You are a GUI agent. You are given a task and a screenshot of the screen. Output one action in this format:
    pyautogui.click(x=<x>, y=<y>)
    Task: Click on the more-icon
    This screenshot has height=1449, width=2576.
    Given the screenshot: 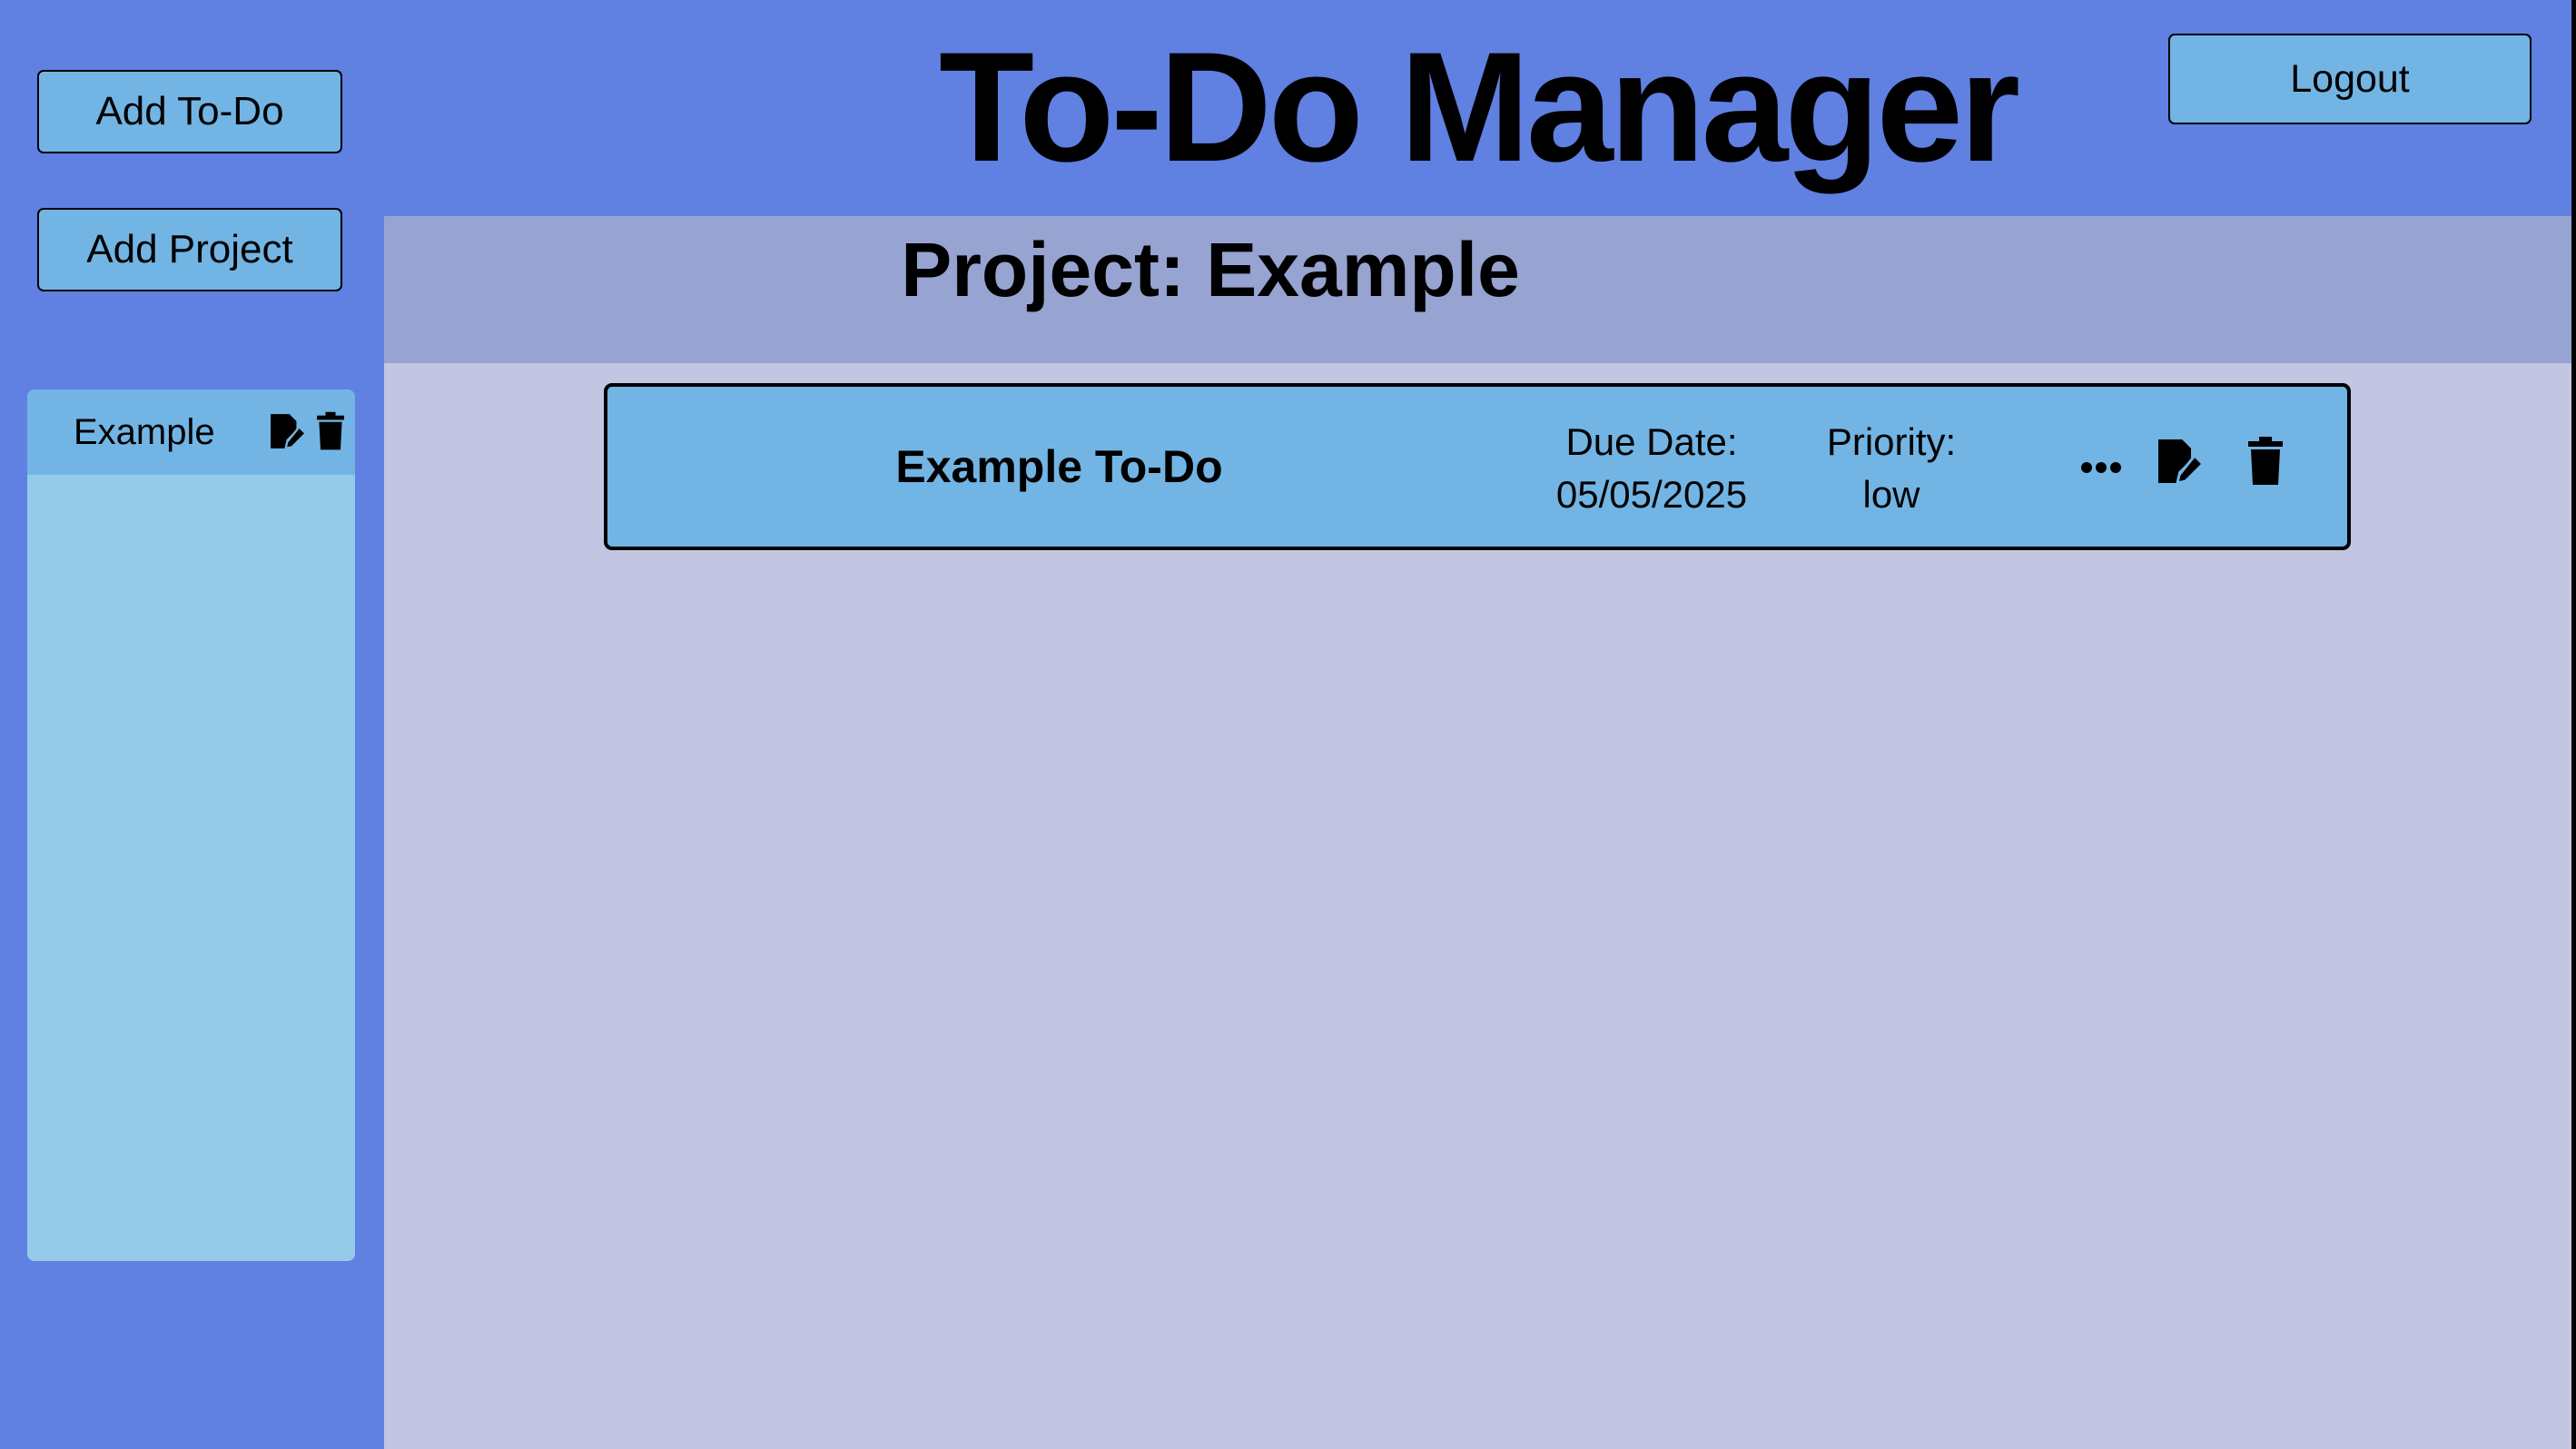 What is the action you would take?
    pyautogui.click(x=2101, y=467)
    